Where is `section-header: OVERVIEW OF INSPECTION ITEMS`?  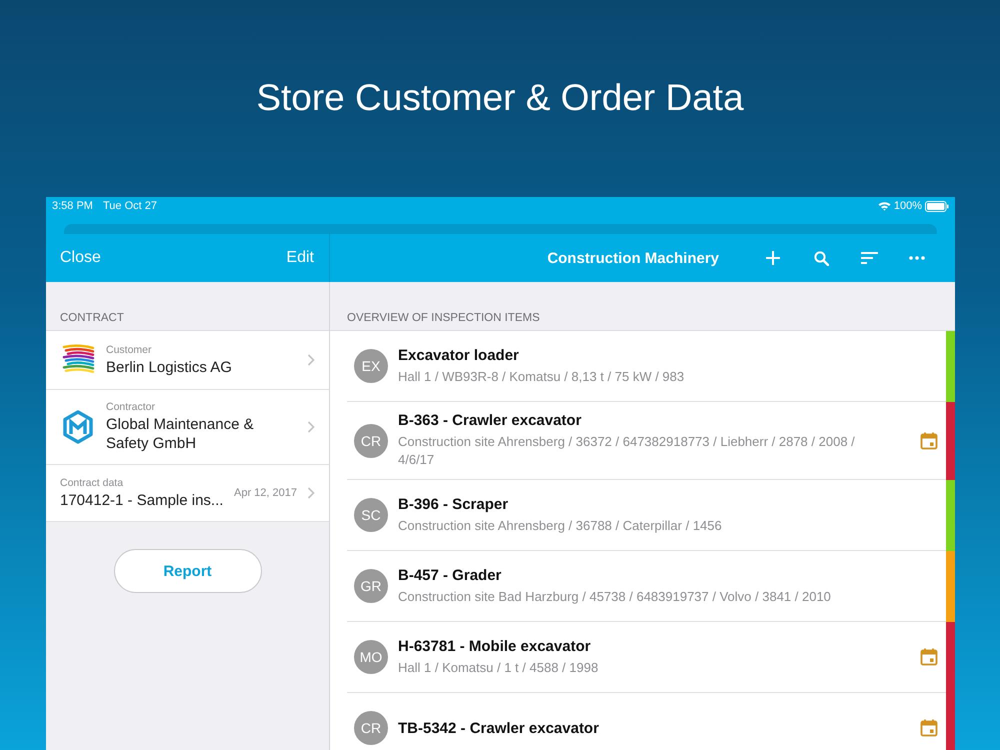 section-header: OVERVIEW OF INSPECTION ITEMS is located at coordinates (642, 306).